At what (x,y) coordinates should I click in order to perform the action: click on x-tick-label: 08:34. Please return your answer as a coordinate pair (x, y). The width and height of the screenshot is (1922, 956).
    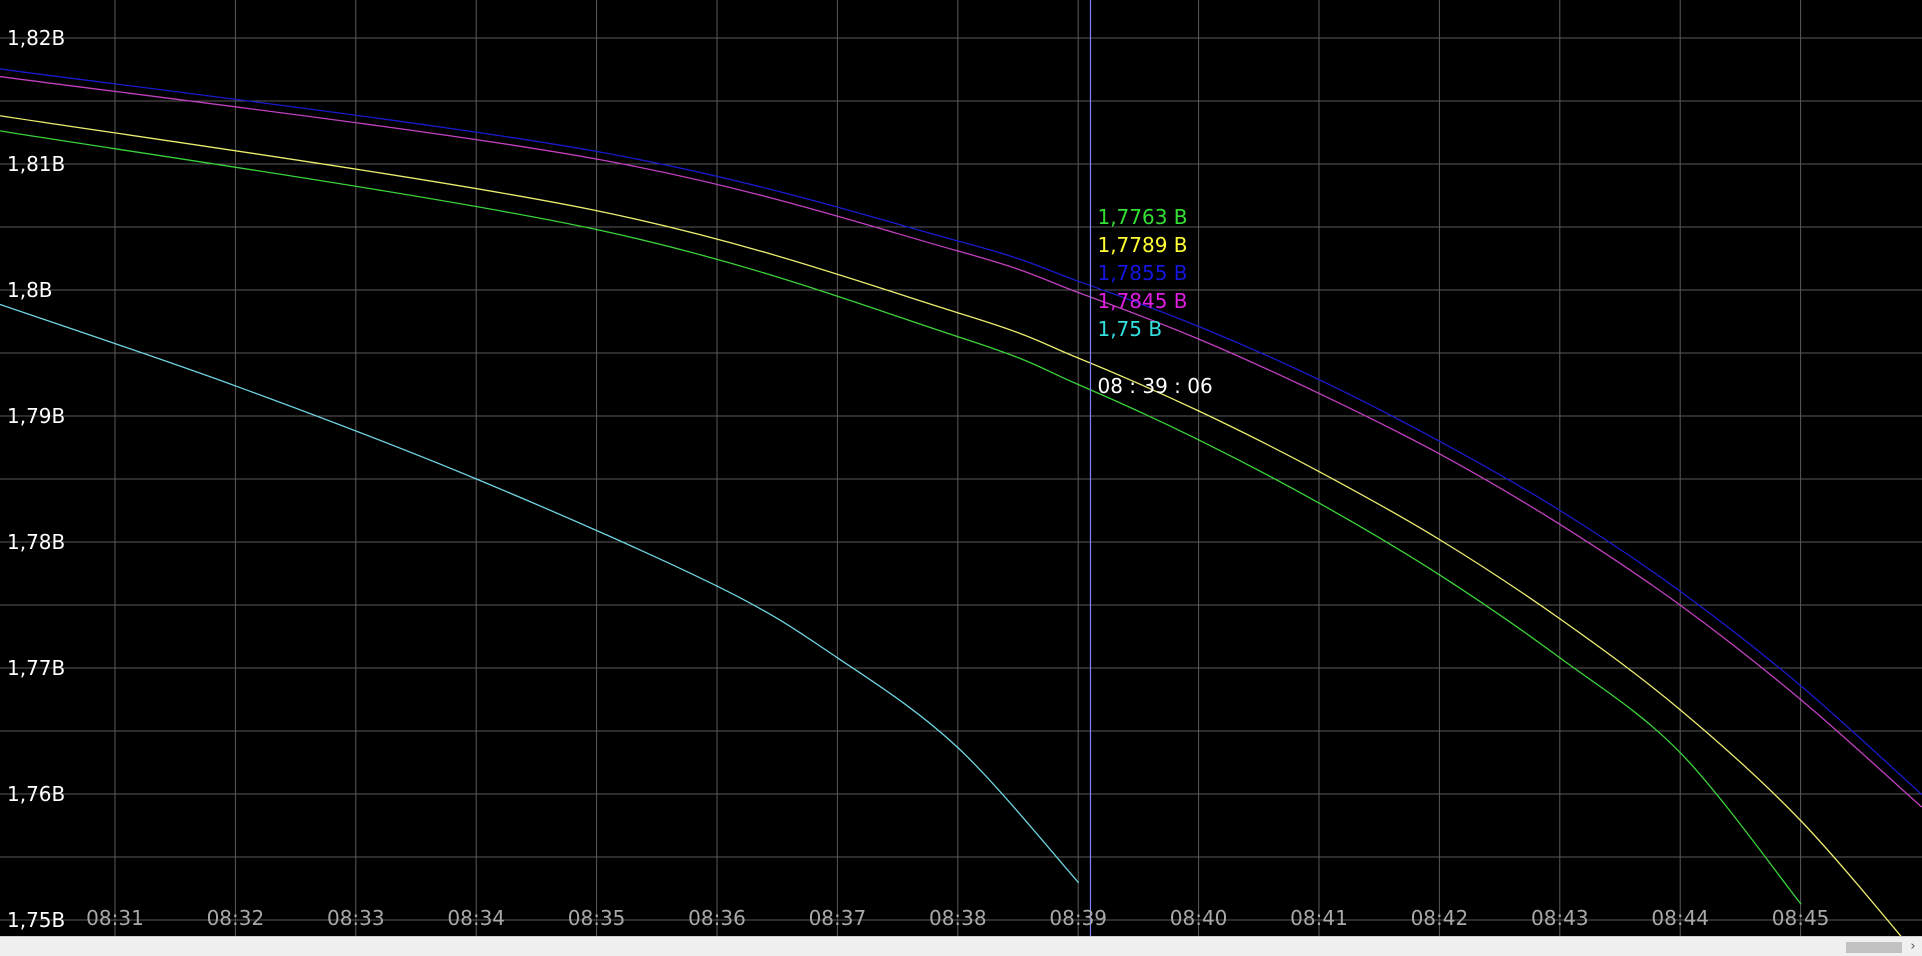
    Looking at the image, I should click on (476, 918).